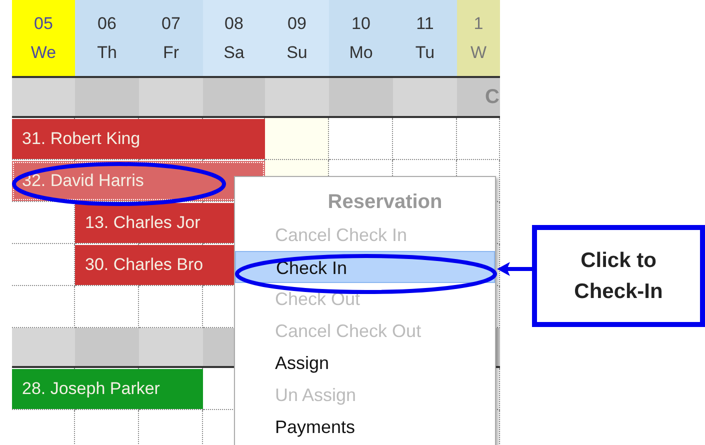  Describe the element at coordinates (361, 23) in the screenshot. I see `day-number: 10` at that location.